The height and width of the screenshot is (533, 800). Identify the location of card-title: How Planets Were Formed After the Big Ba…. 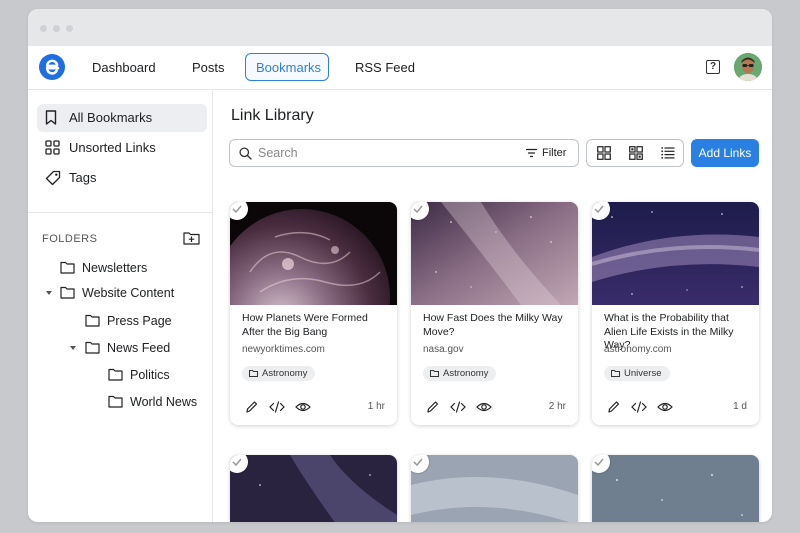
(317, 325).